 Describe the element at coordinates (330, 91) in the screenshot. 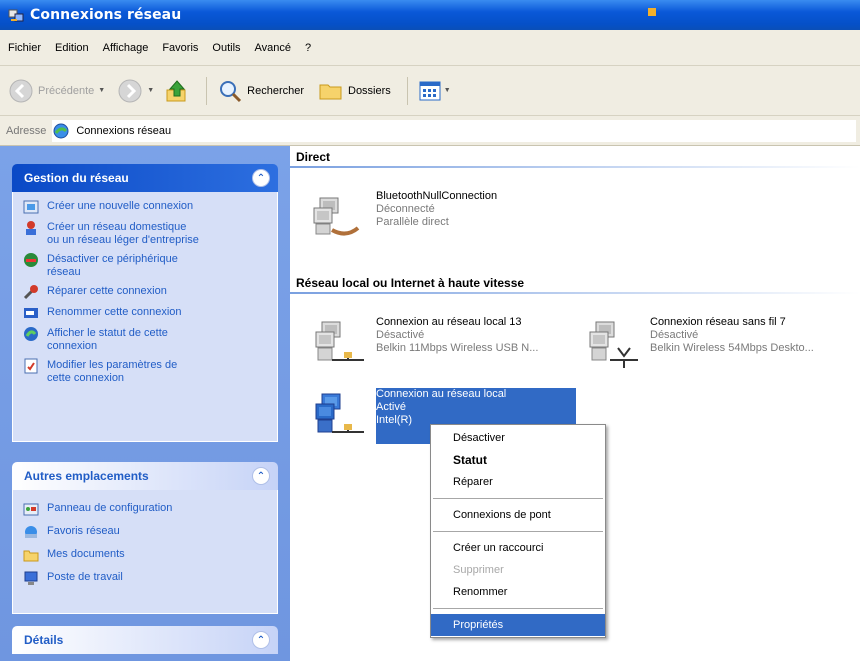

I see `folders-icon` at that location.